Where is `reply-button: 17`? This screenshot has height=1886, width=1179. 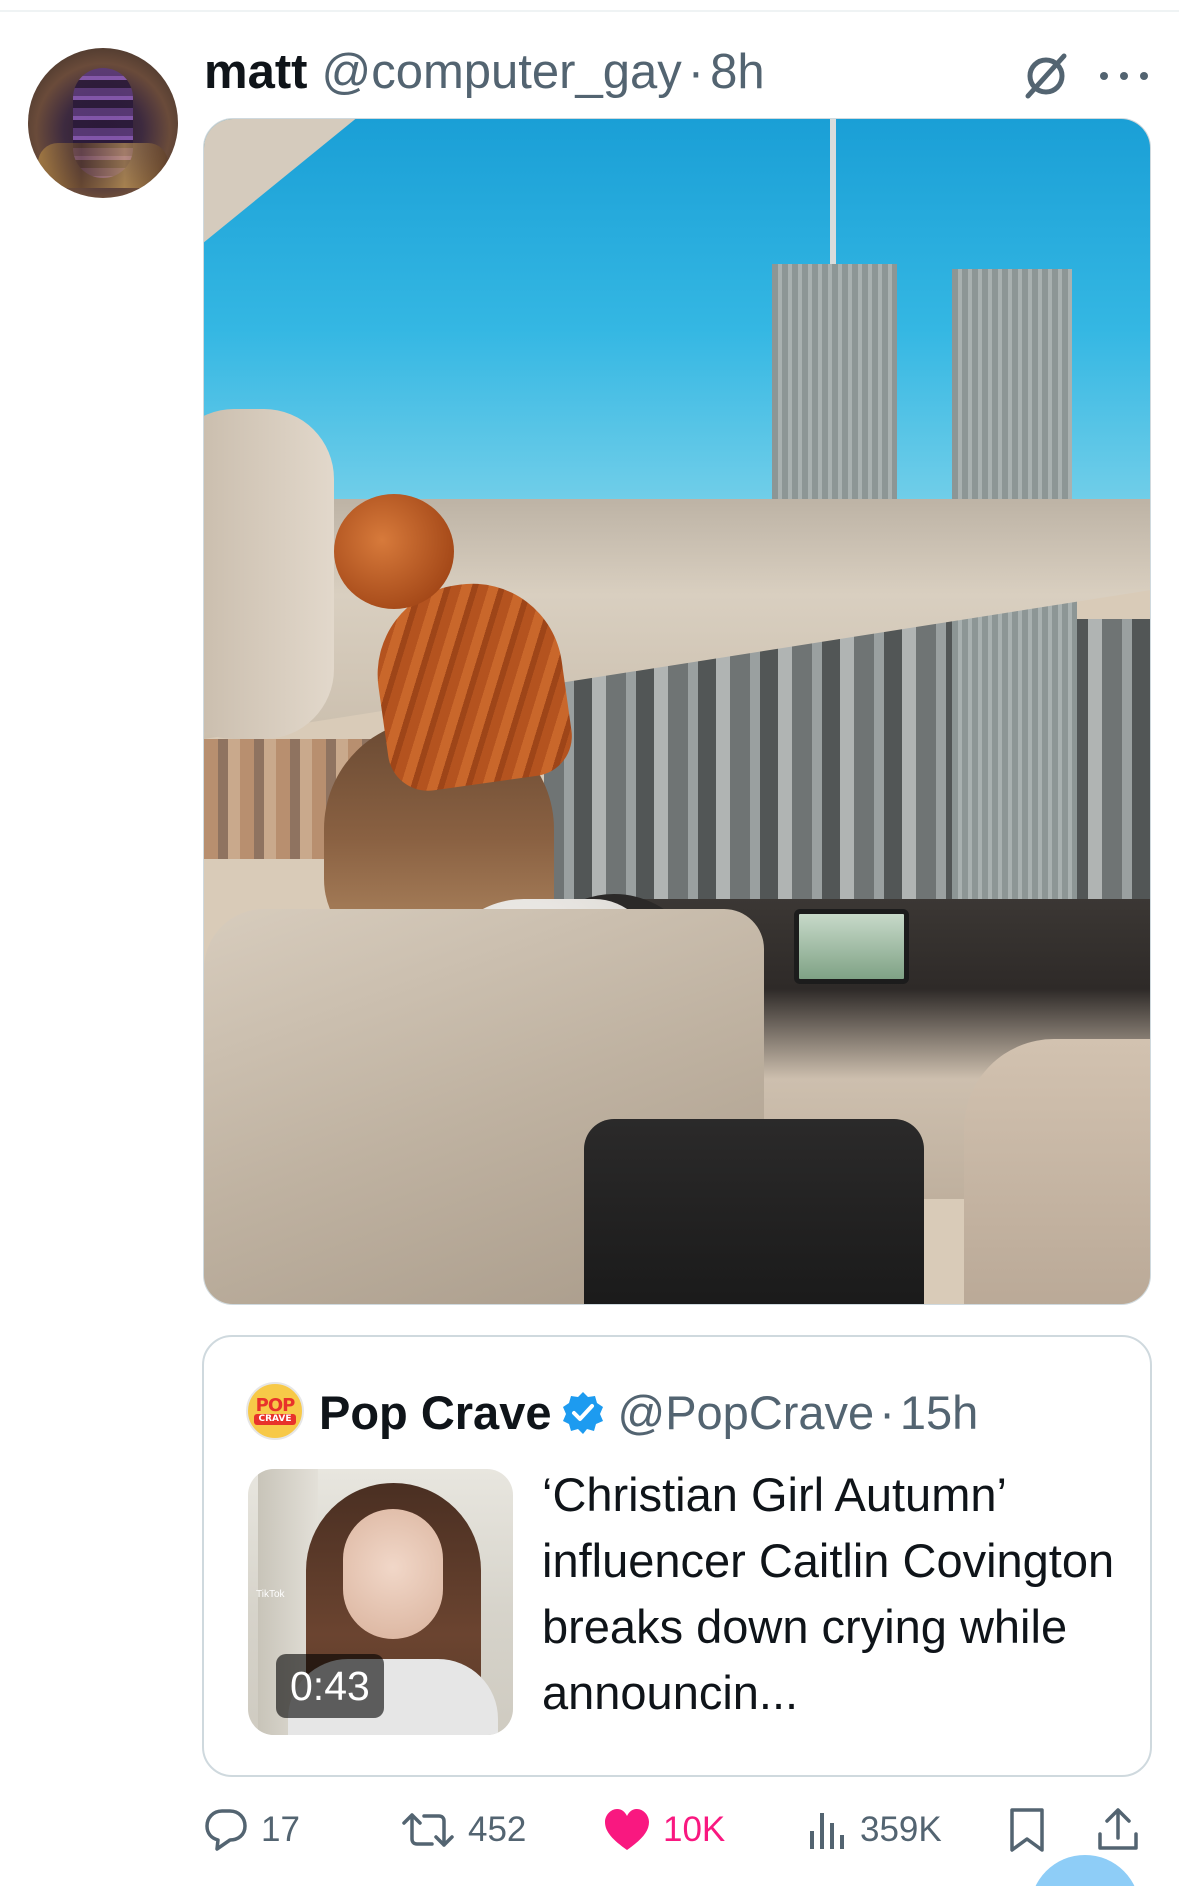 reply-button: 17 is located at coordinates (251, 1830).